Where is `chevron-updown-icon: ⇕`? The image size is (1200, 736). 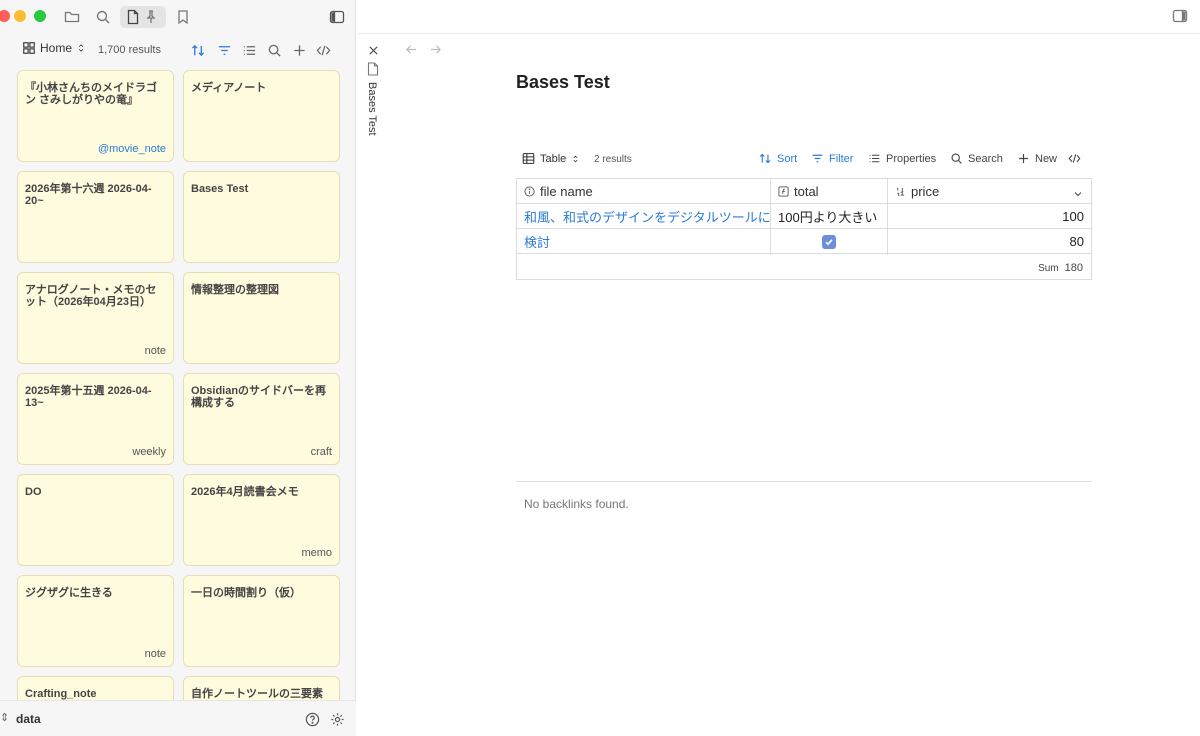
chevron-updown-icon: ⇕ is located at coordinates (4, 717).